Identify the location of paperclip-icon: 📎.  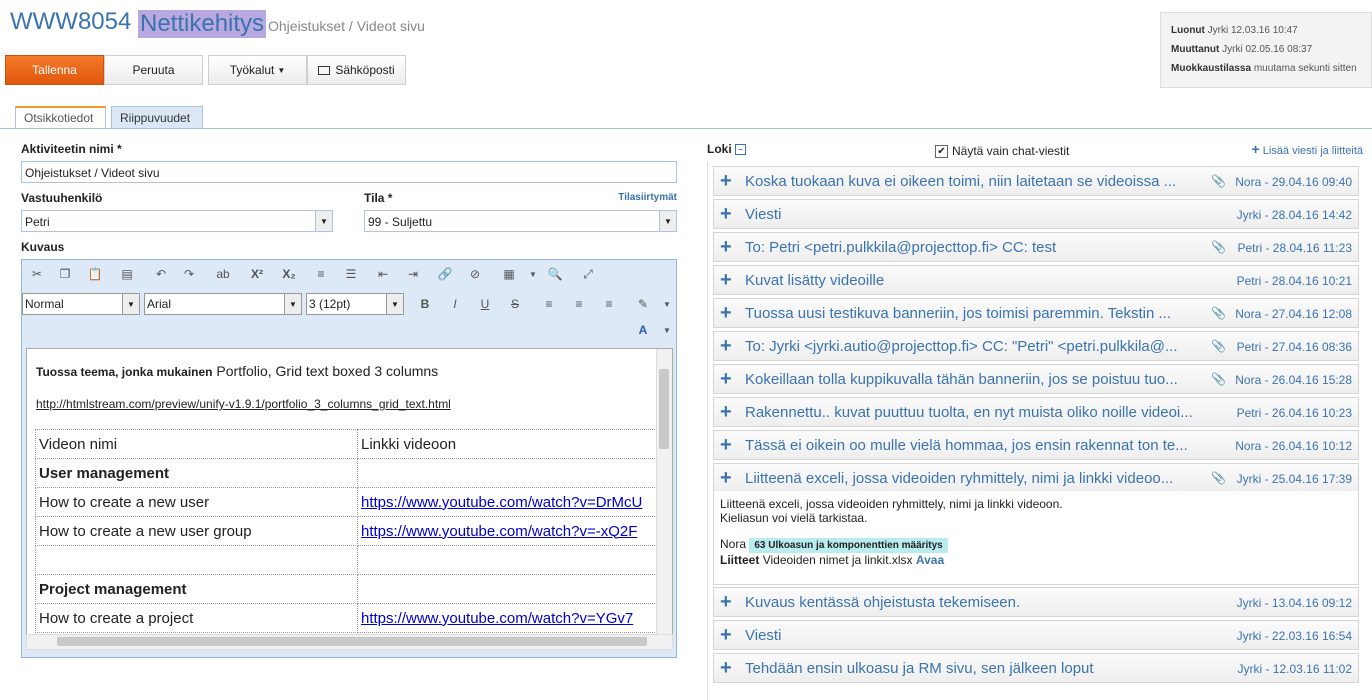
(1218, 379).